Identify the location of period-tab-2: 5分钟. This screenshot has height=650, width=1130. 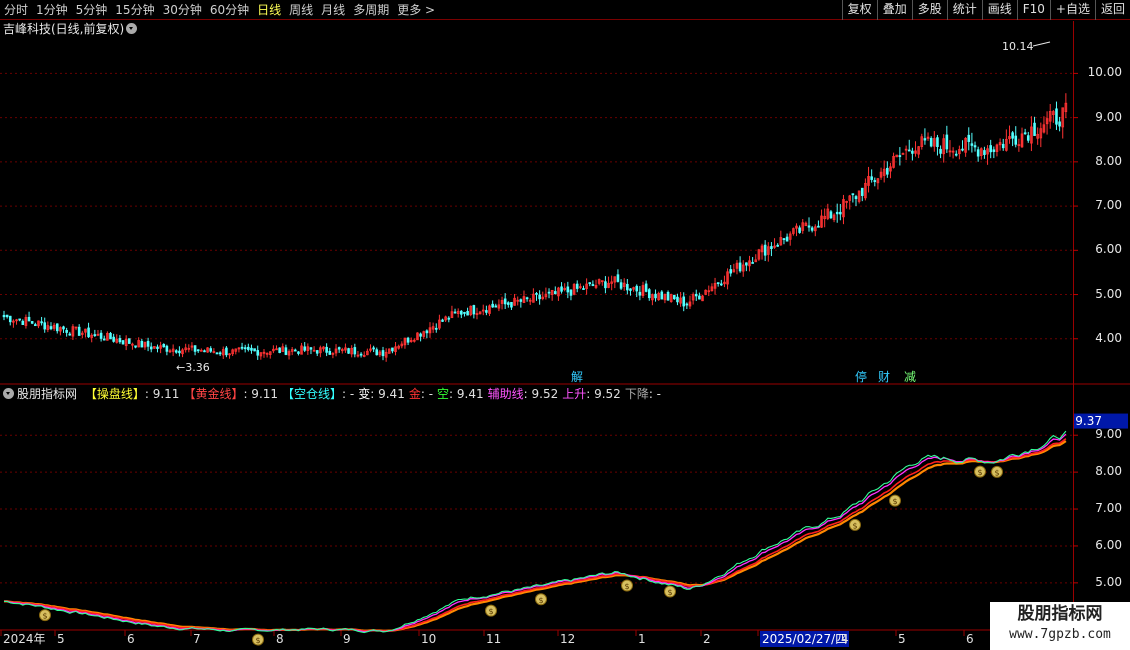
(92, 10).